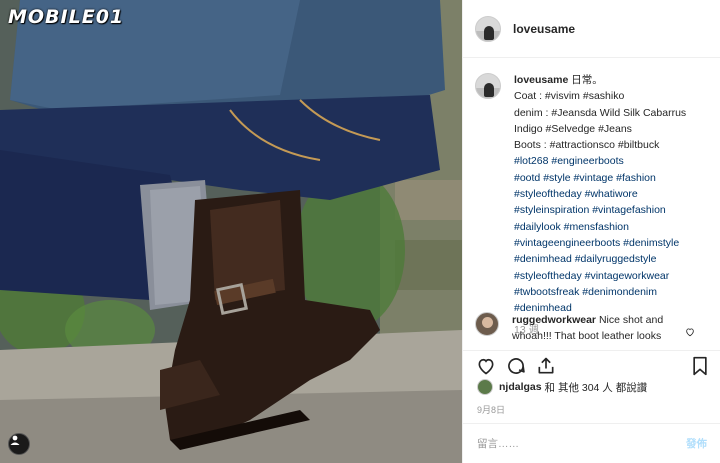 The width and height of the screenshot is (720, 463). I want to click on caption-text: 日常。, so click(587, 80).